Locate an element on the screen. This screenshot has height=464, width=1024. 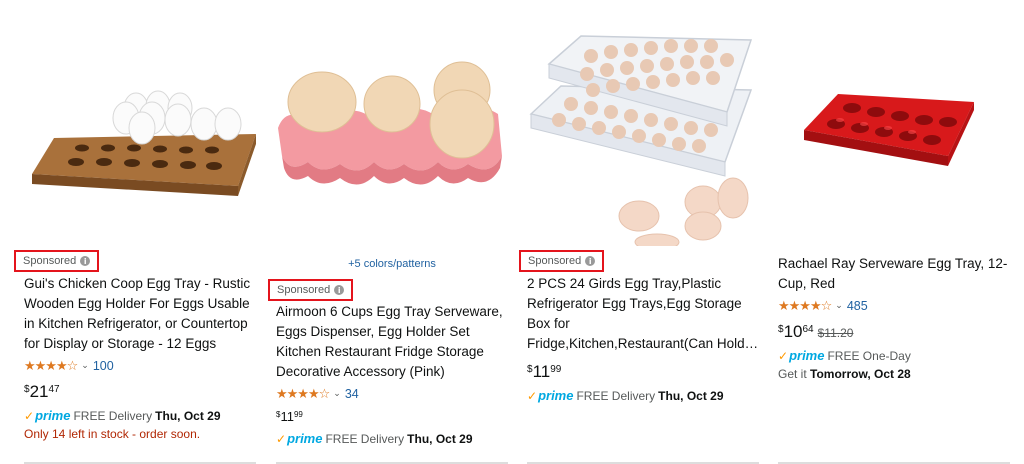
rating: ★★★★☆ ⌄ 100 is located at coordinates (69, 366).